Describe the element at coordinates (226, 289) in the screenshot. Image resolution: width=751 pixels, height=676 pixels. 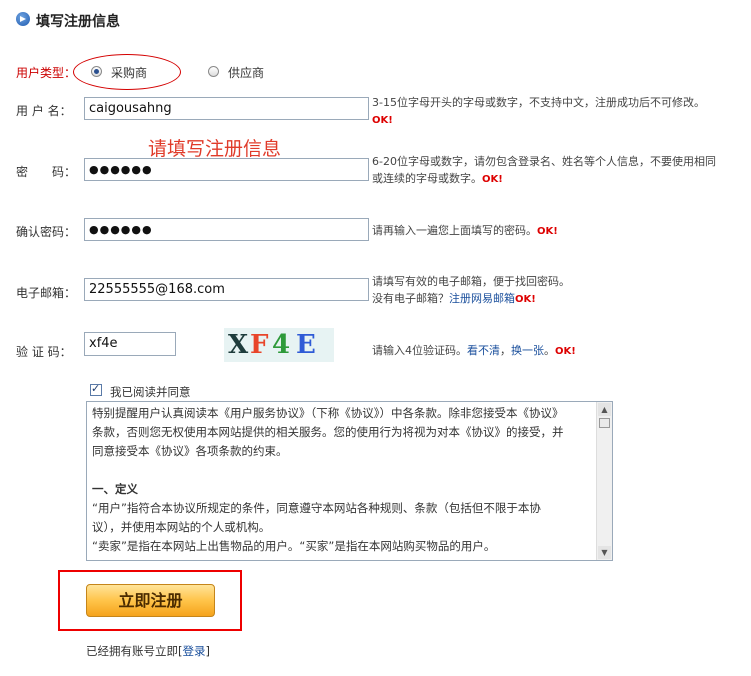
I see `email-input: 22555555@168.com` at that location.